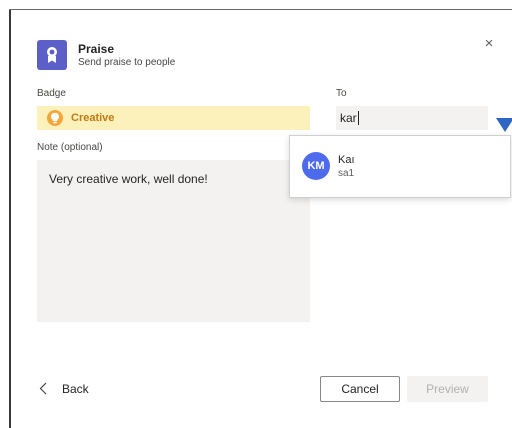 This screenshot has height=428, width=512. Describe the element at coordinates (316, 166) in the screenshot. I see `avatar: KM` at that location.